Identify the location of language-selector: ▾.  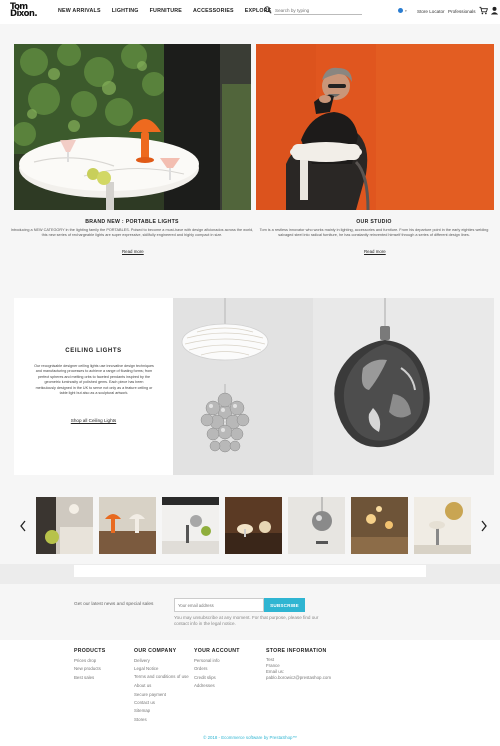
(405, 11).